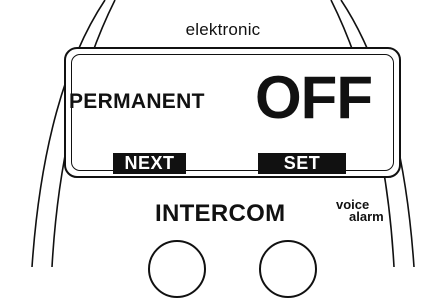  Describe the element at coordinates (223, 29) in the screenshot. I see `brand-label: elektronic` at that location.